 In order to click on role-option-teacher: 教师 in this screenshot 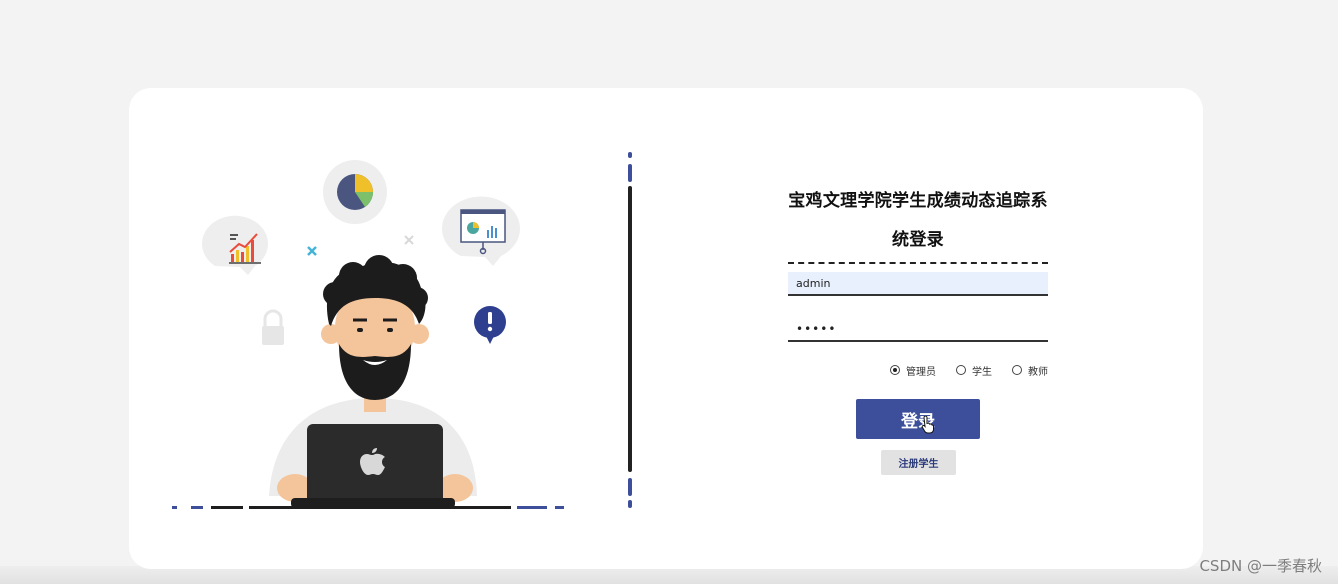, I will do `click(1030, 370)`.